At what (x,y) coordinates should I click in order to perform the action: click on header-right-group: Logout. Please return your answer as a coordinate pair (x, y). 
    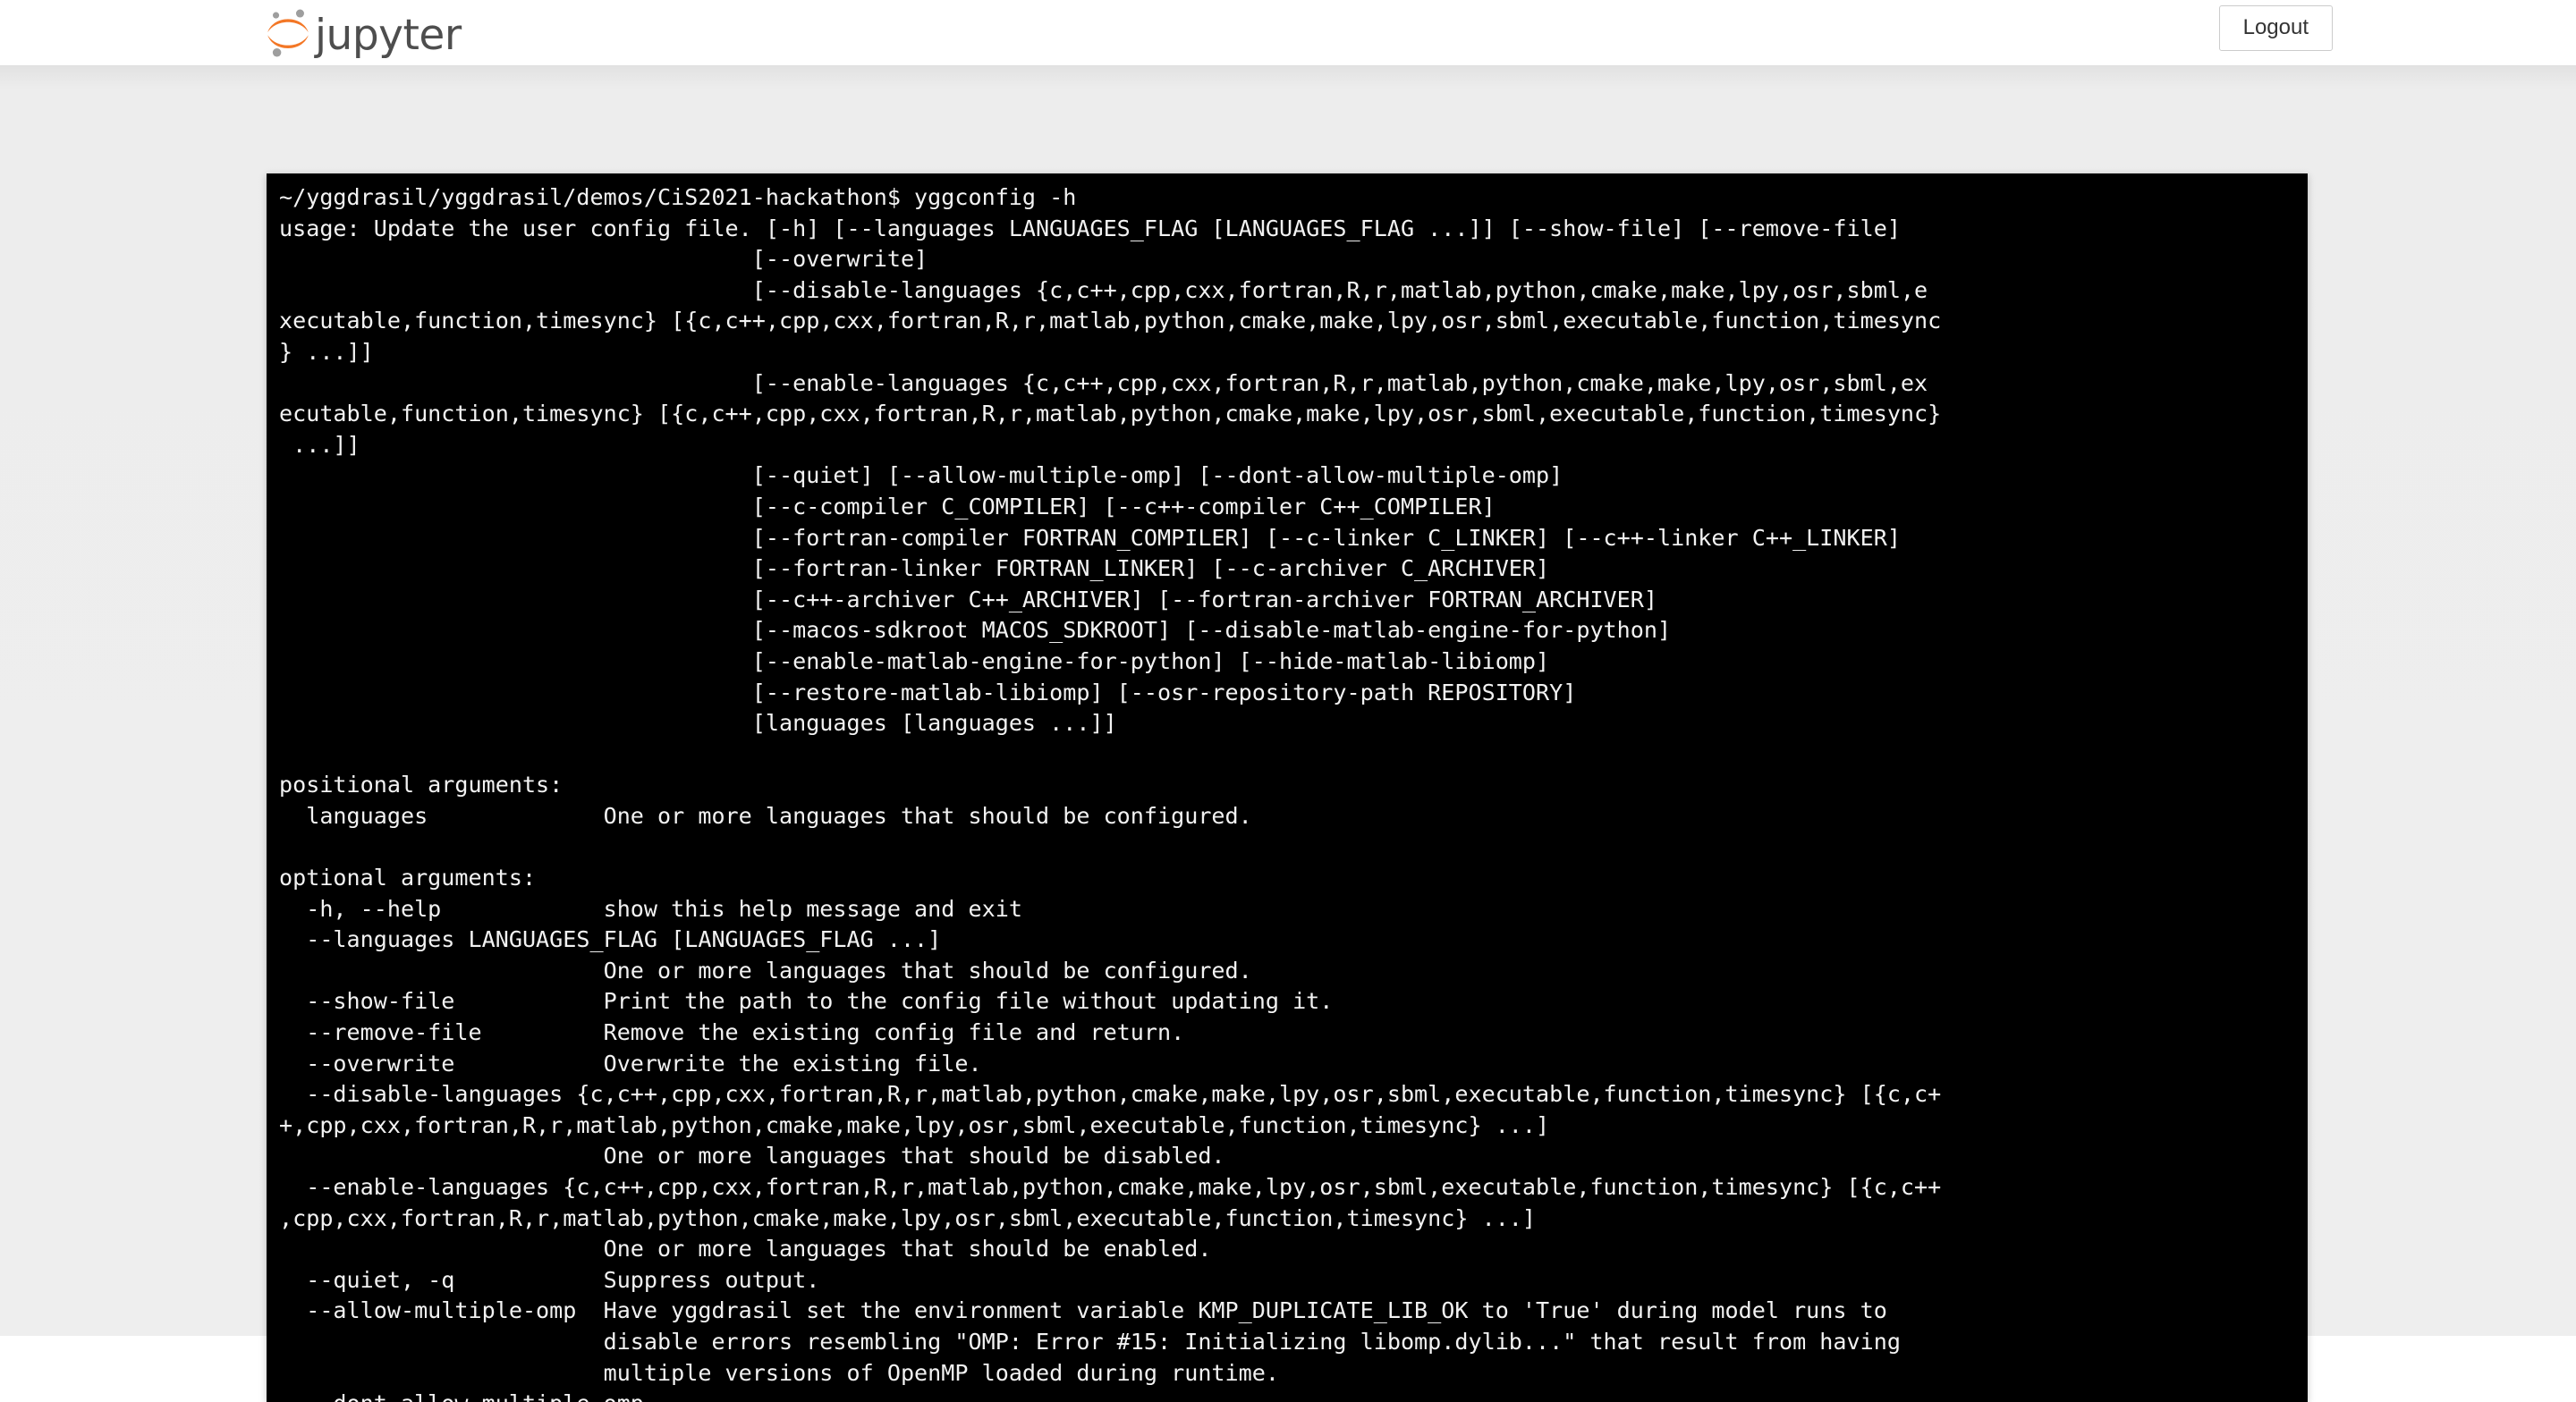
    Looking at the image, I should click on (2275, 28).